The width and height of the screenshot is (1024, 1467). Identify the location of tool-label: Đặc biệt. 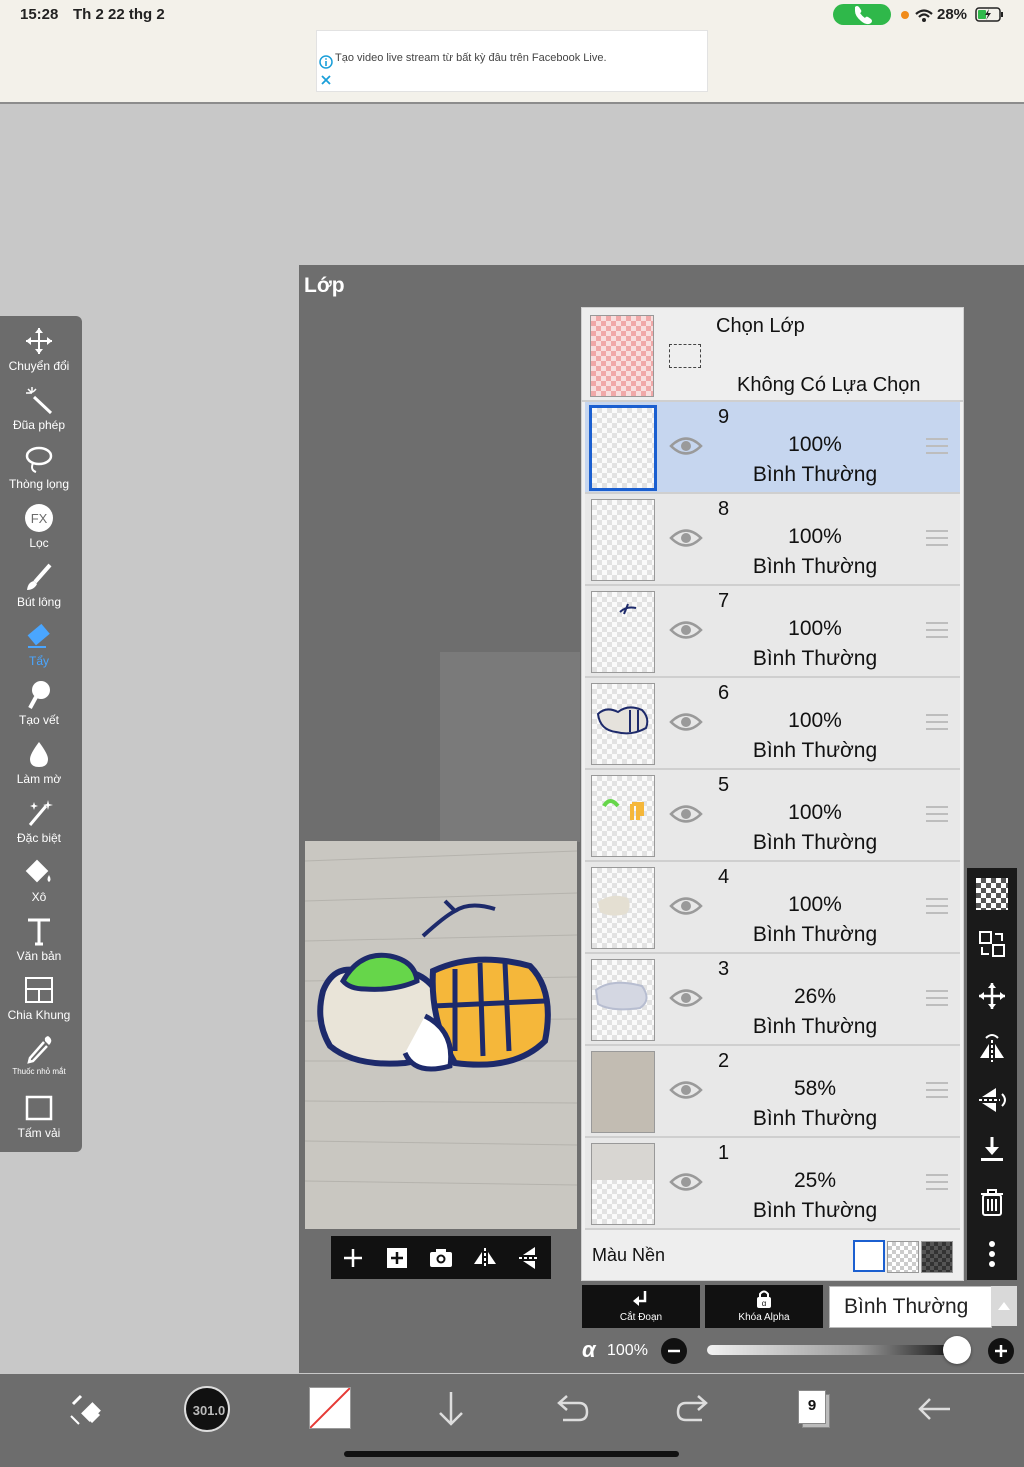
(39, 838).